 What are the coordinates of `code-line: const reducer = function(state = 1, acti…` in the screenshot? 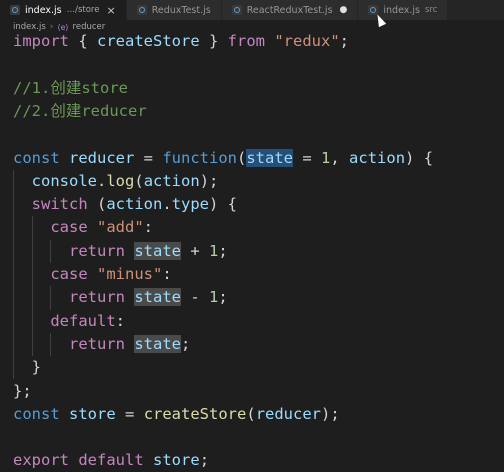 It's located at (223, 158).